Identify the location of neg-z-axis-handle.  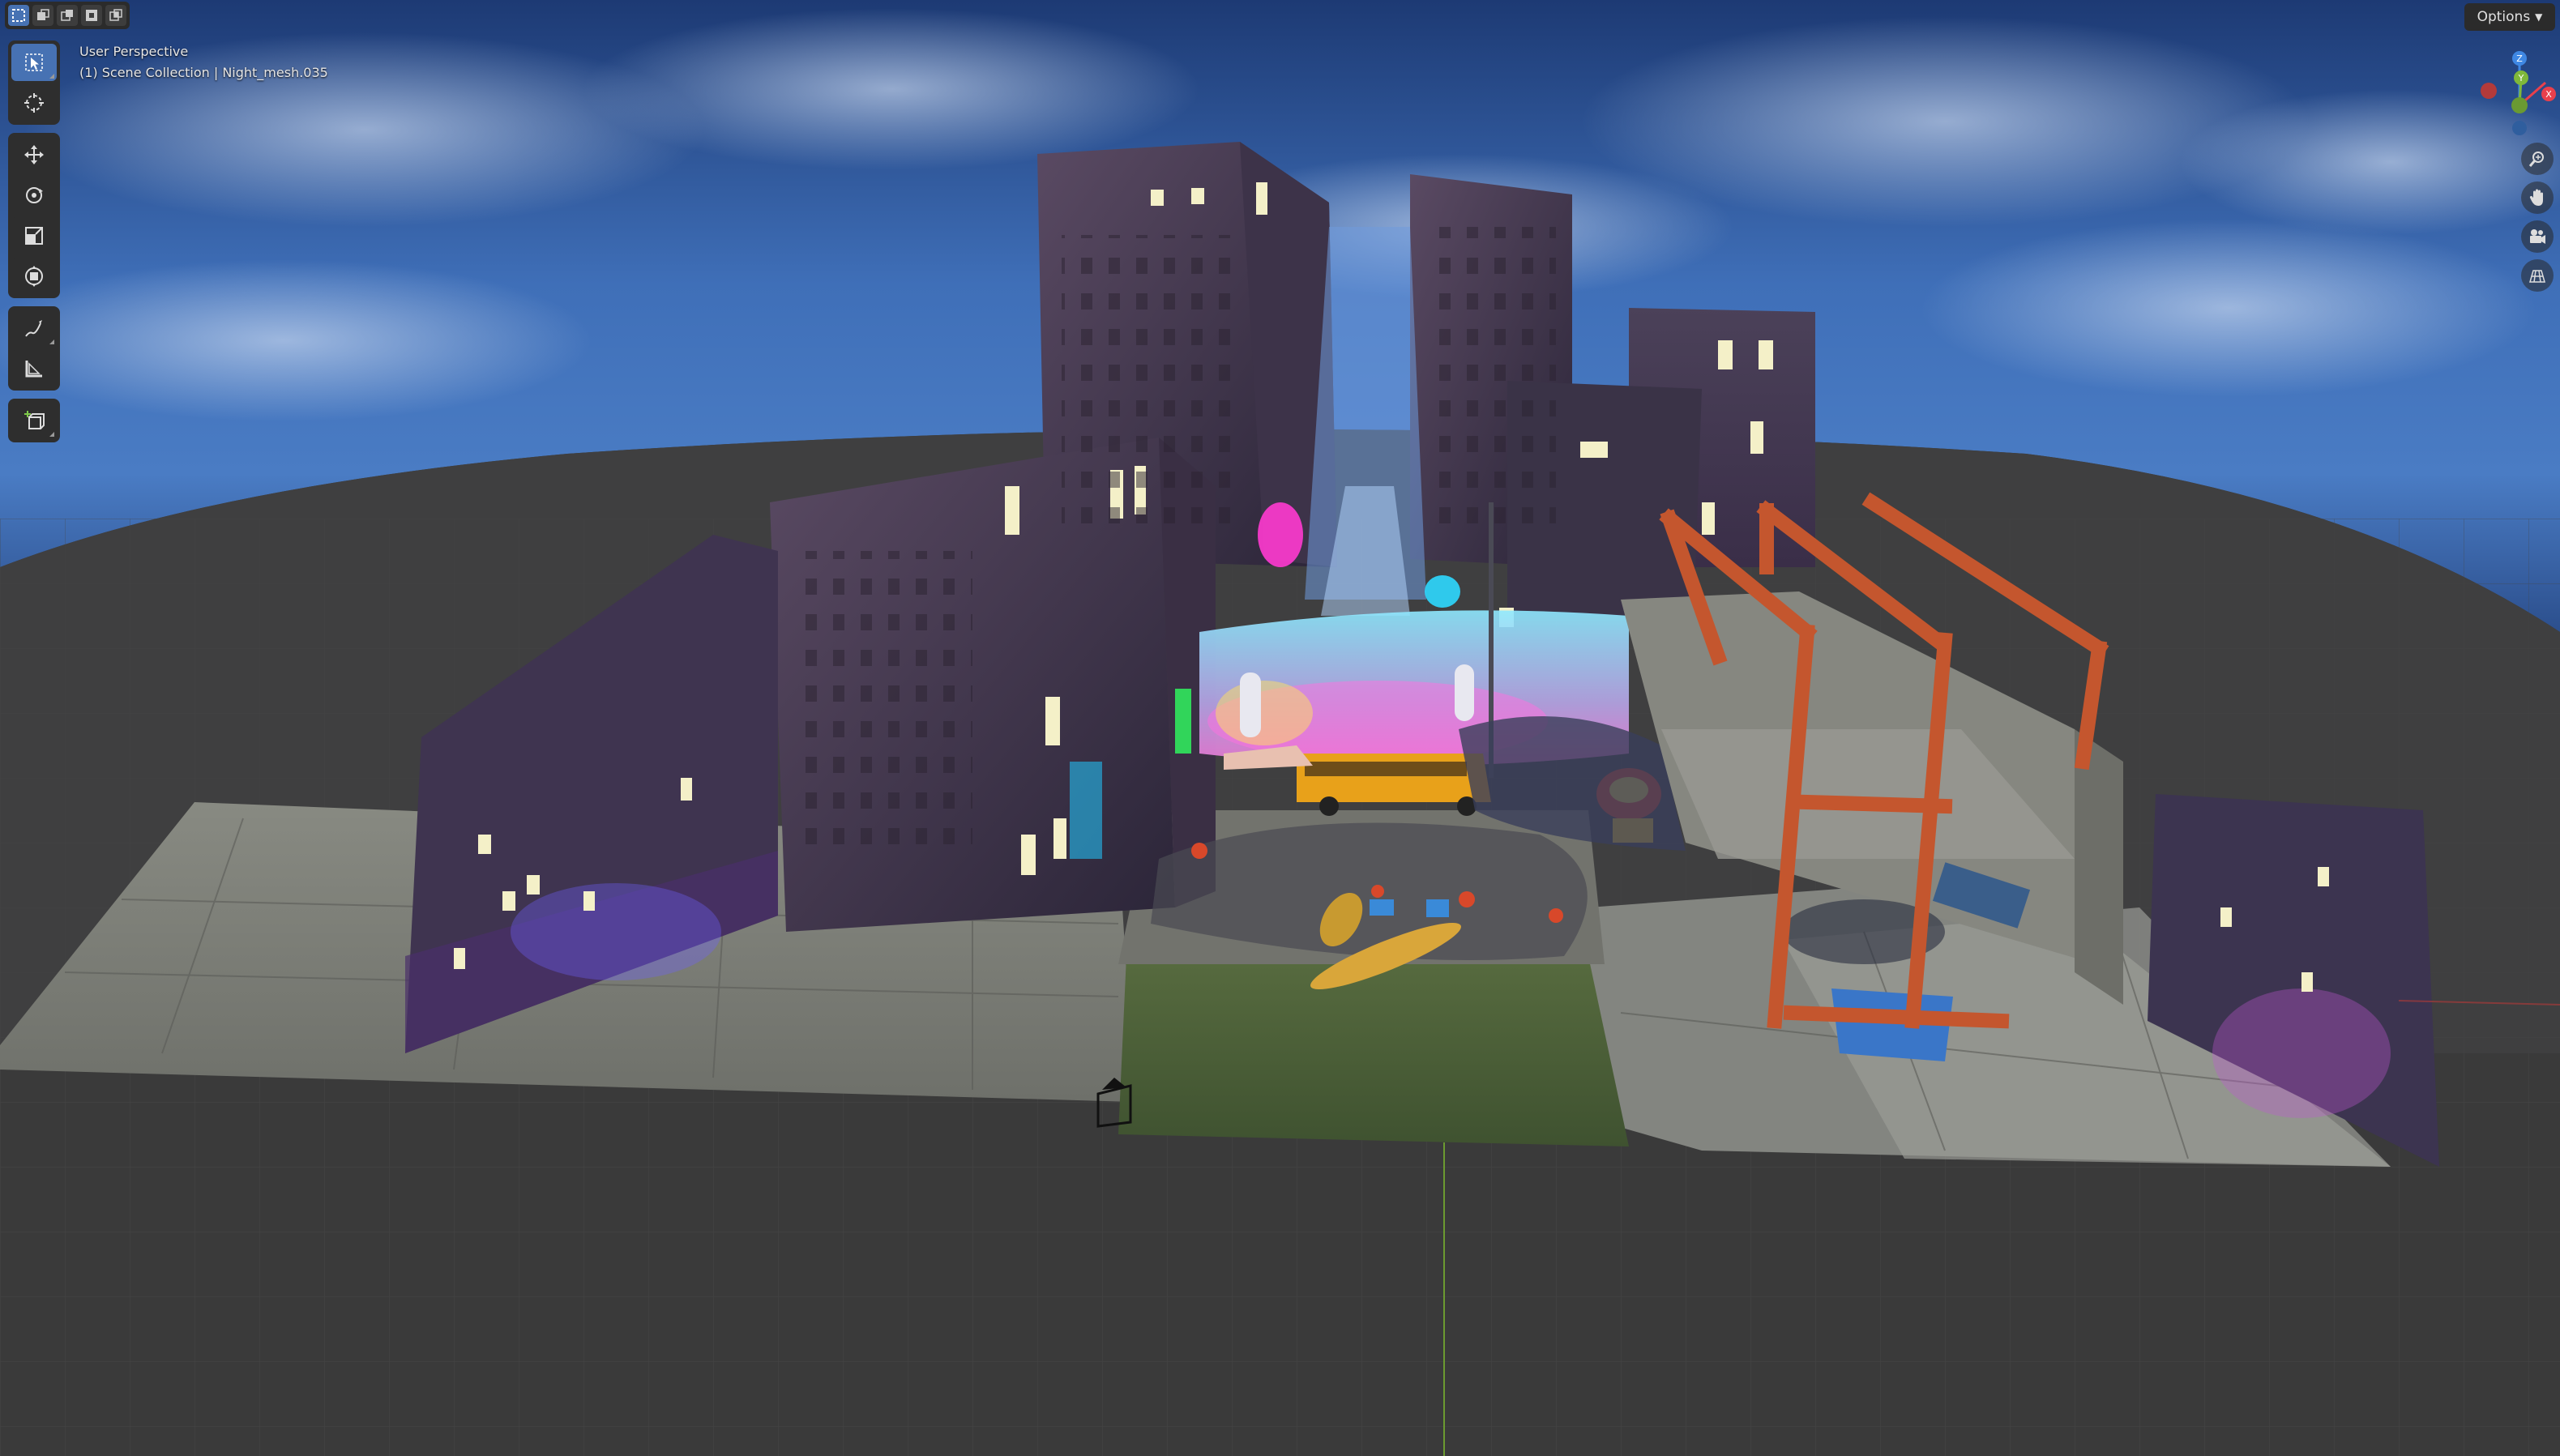
(2519, 128).